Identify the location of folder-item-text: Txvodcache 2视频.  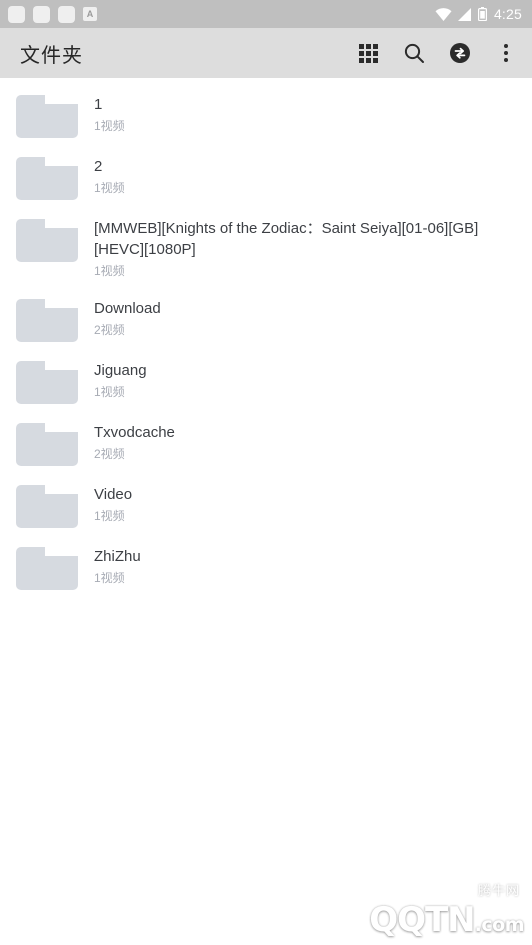
(297, 441).